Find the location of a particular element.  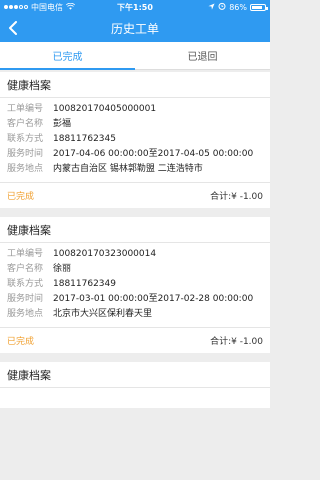

battery-percent: 86% is located at coordinates (238, 7).